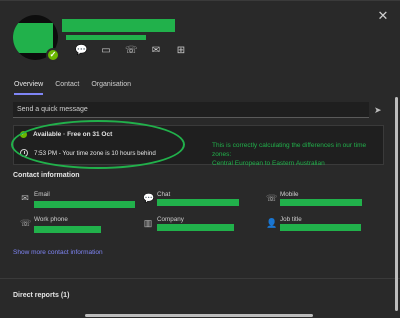 This screenshot has height=318, width=400. What do you see at coordinates (289, 194) in the screenshot?
I see `mobile-label: Mobile` at bounding box center [289, 194].